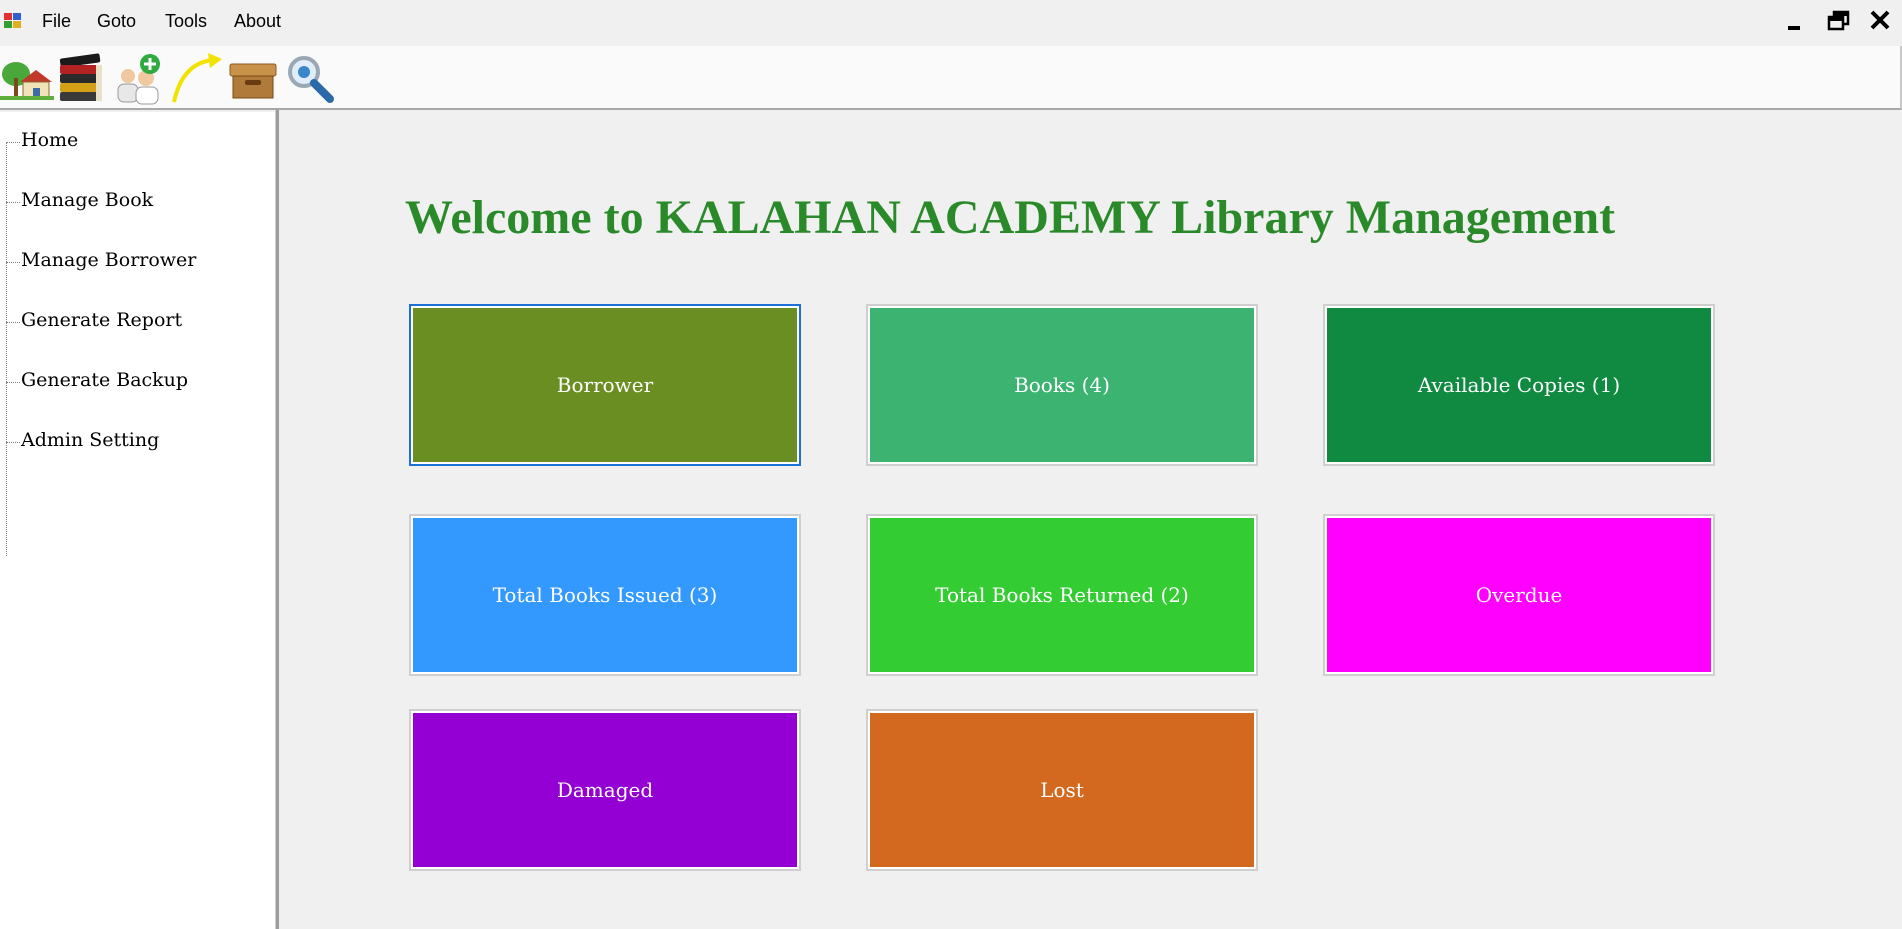 This screenshot has height=929, width=1902. I want to click on tree-item-label: Generate Report, so click(102, 320).